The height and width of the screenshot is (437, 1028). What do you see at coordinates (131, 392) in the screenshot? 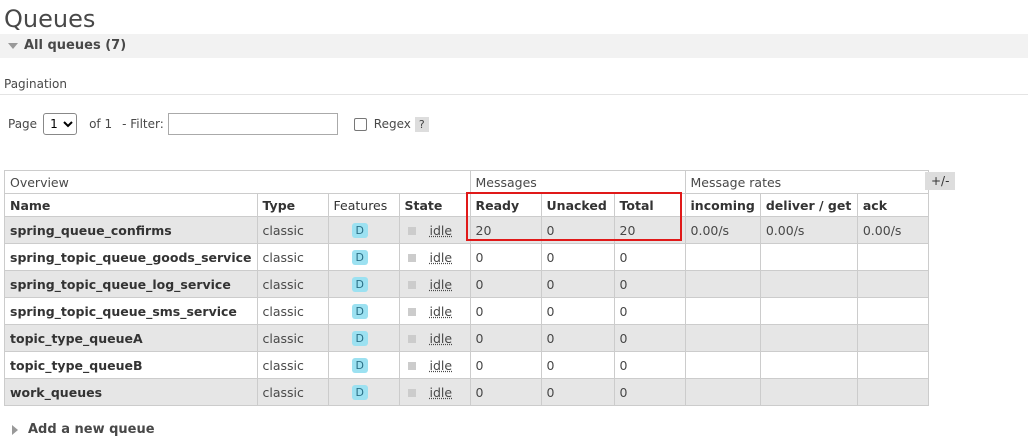
I see `queue-name-link: work_queues` at bounding box center [131, 392].